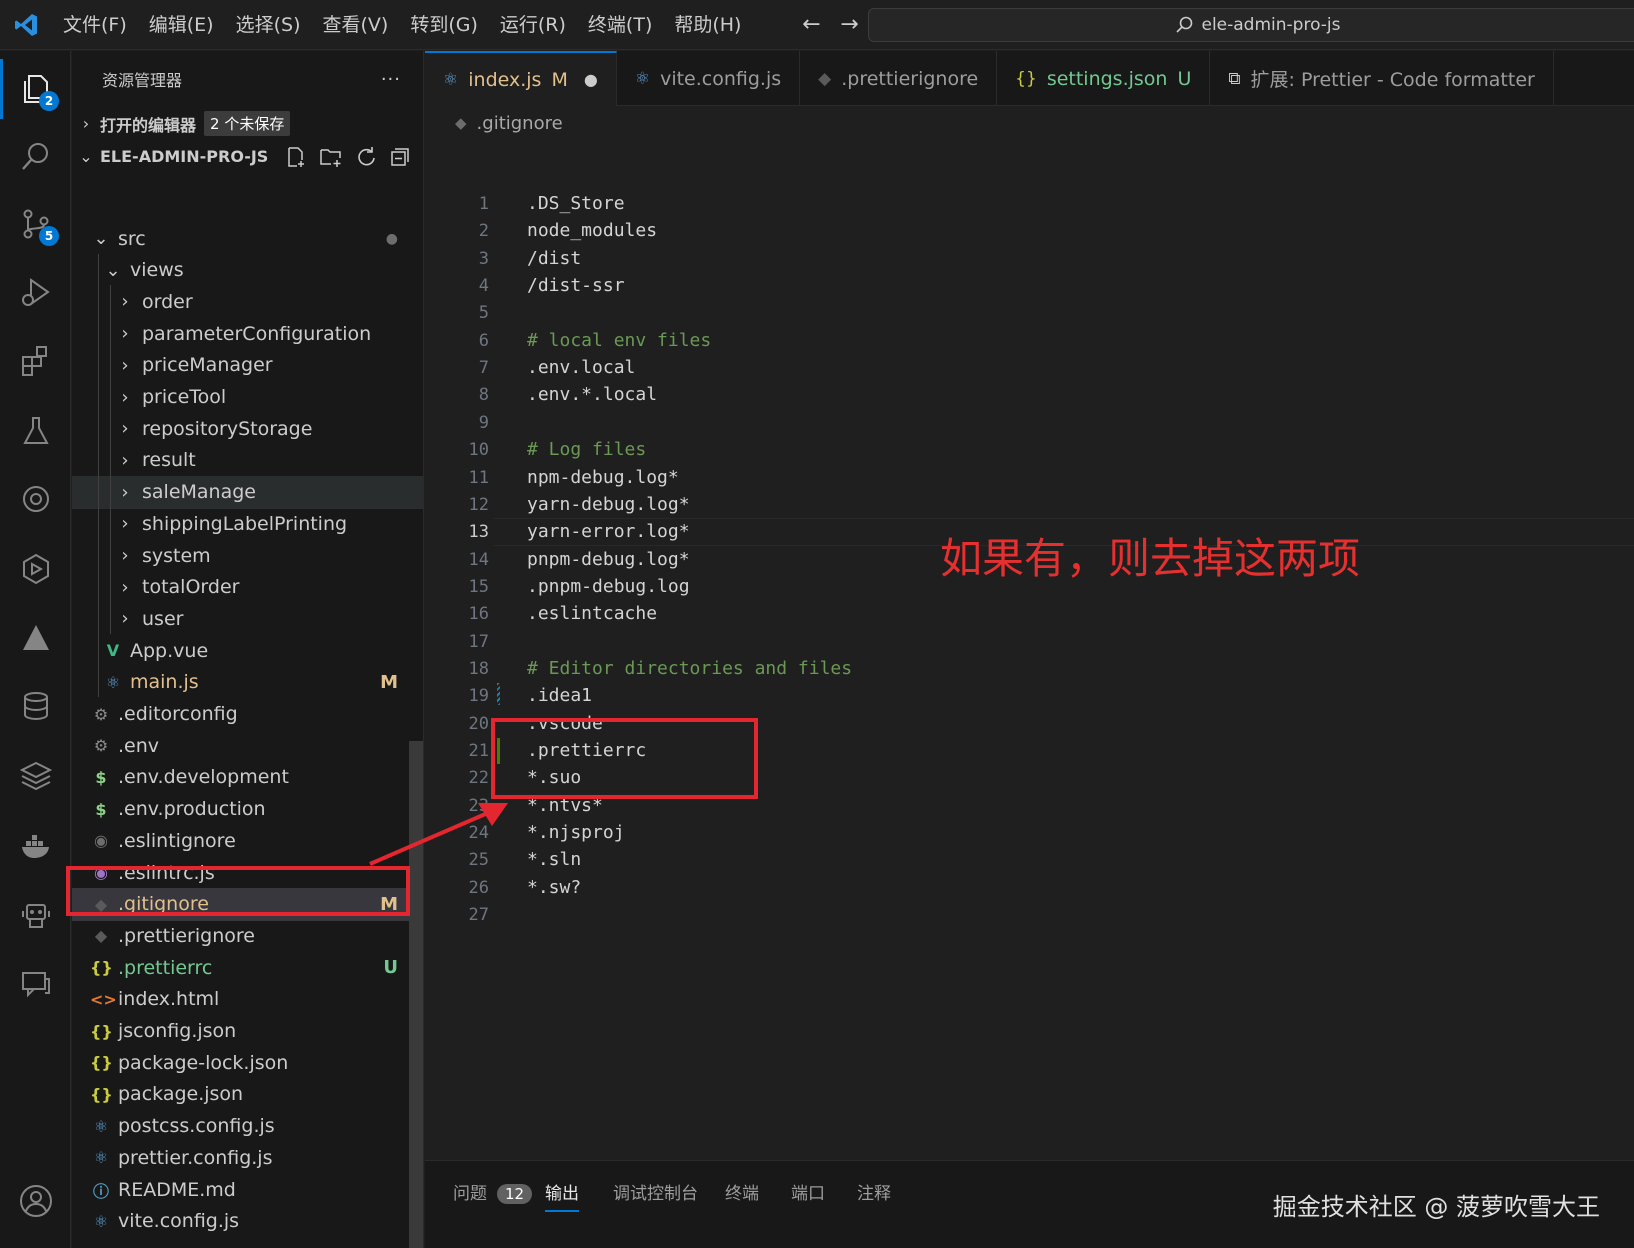 This screenshot has height=1248, width=1634. I want to click on panel-tab-5: 注释, so click(874, 1191).